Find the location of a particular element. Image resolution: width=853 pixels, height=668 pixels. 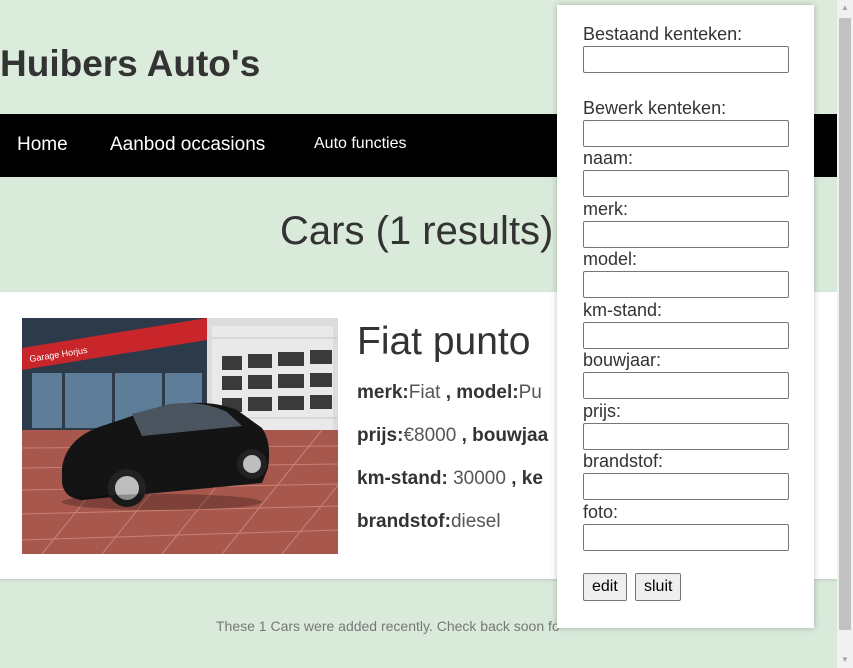

naam-input is located at coordinates (686, 183).